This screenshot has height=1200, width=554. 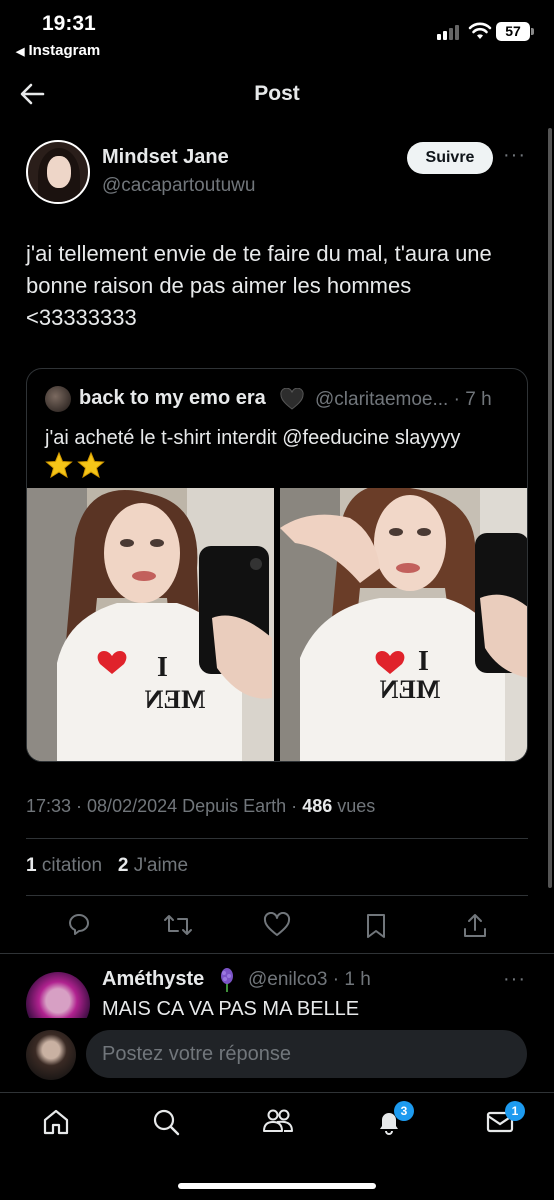 I want to click on shirt-text-men: MEN, so click(x=174, y=699).